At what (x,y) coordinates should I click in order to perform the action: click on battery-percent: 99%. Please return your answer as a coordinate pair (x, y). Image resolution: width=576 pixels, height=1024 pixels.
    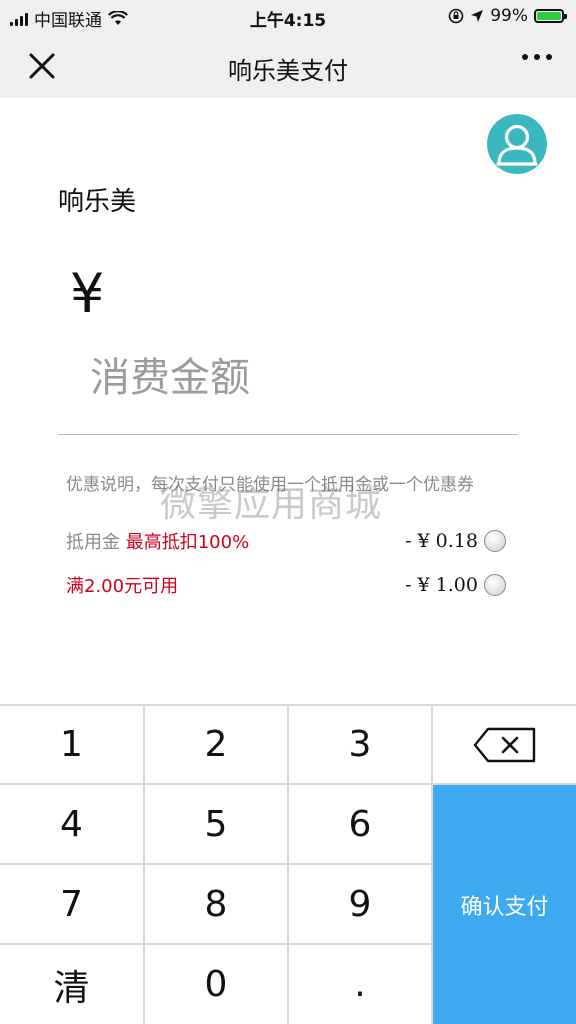
    Looking at the image, I should click on (509, 16).